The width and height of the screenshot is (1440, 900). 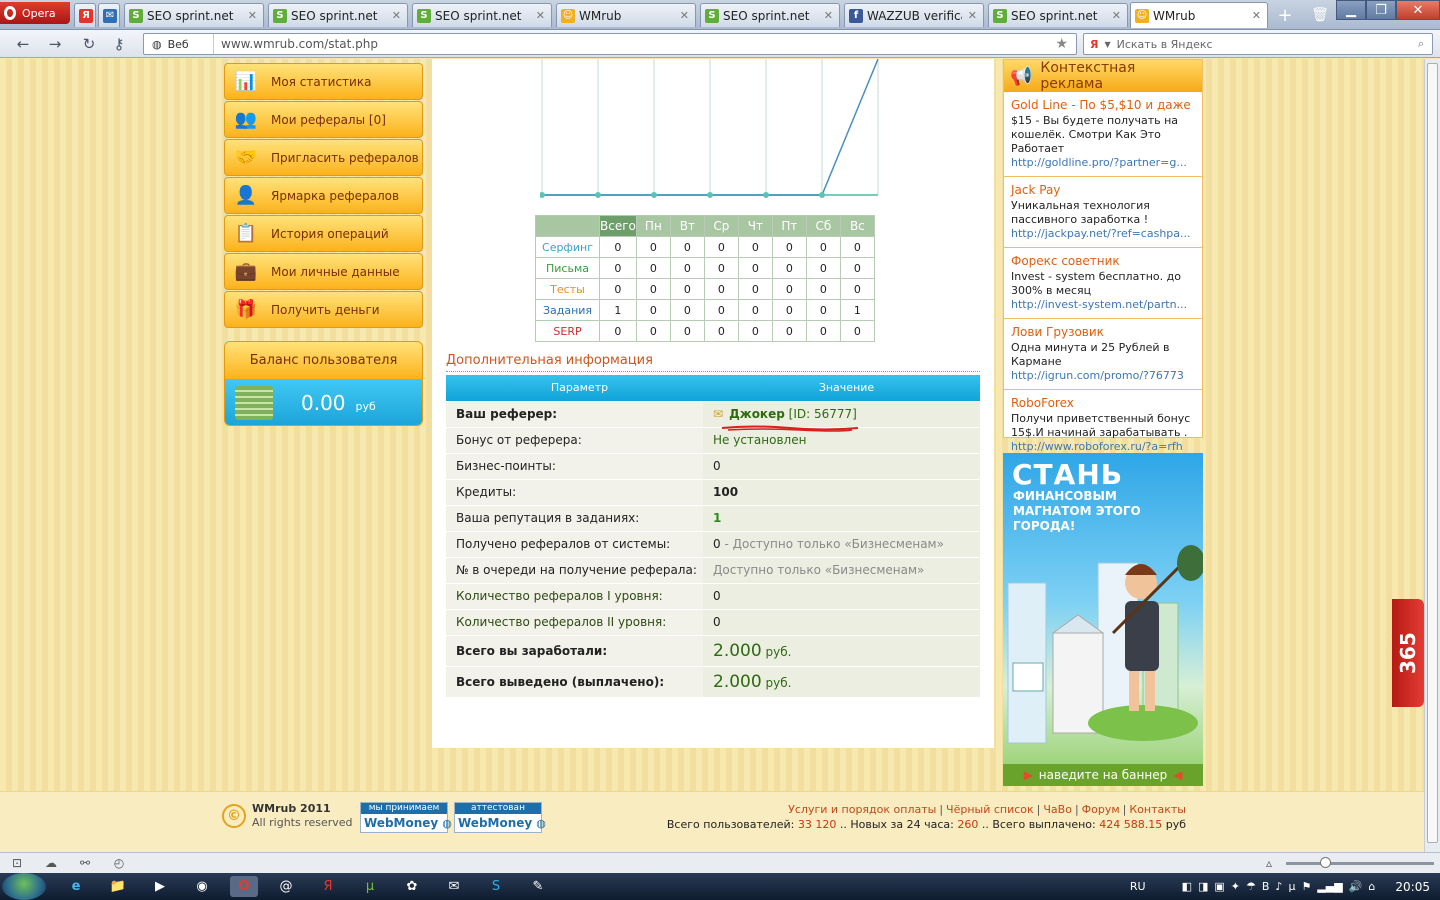 What do you see at coordinates (1057, 809) in the screenshot?
I see `footer-link: ЧаВо` at bounding box center [1057, 809].